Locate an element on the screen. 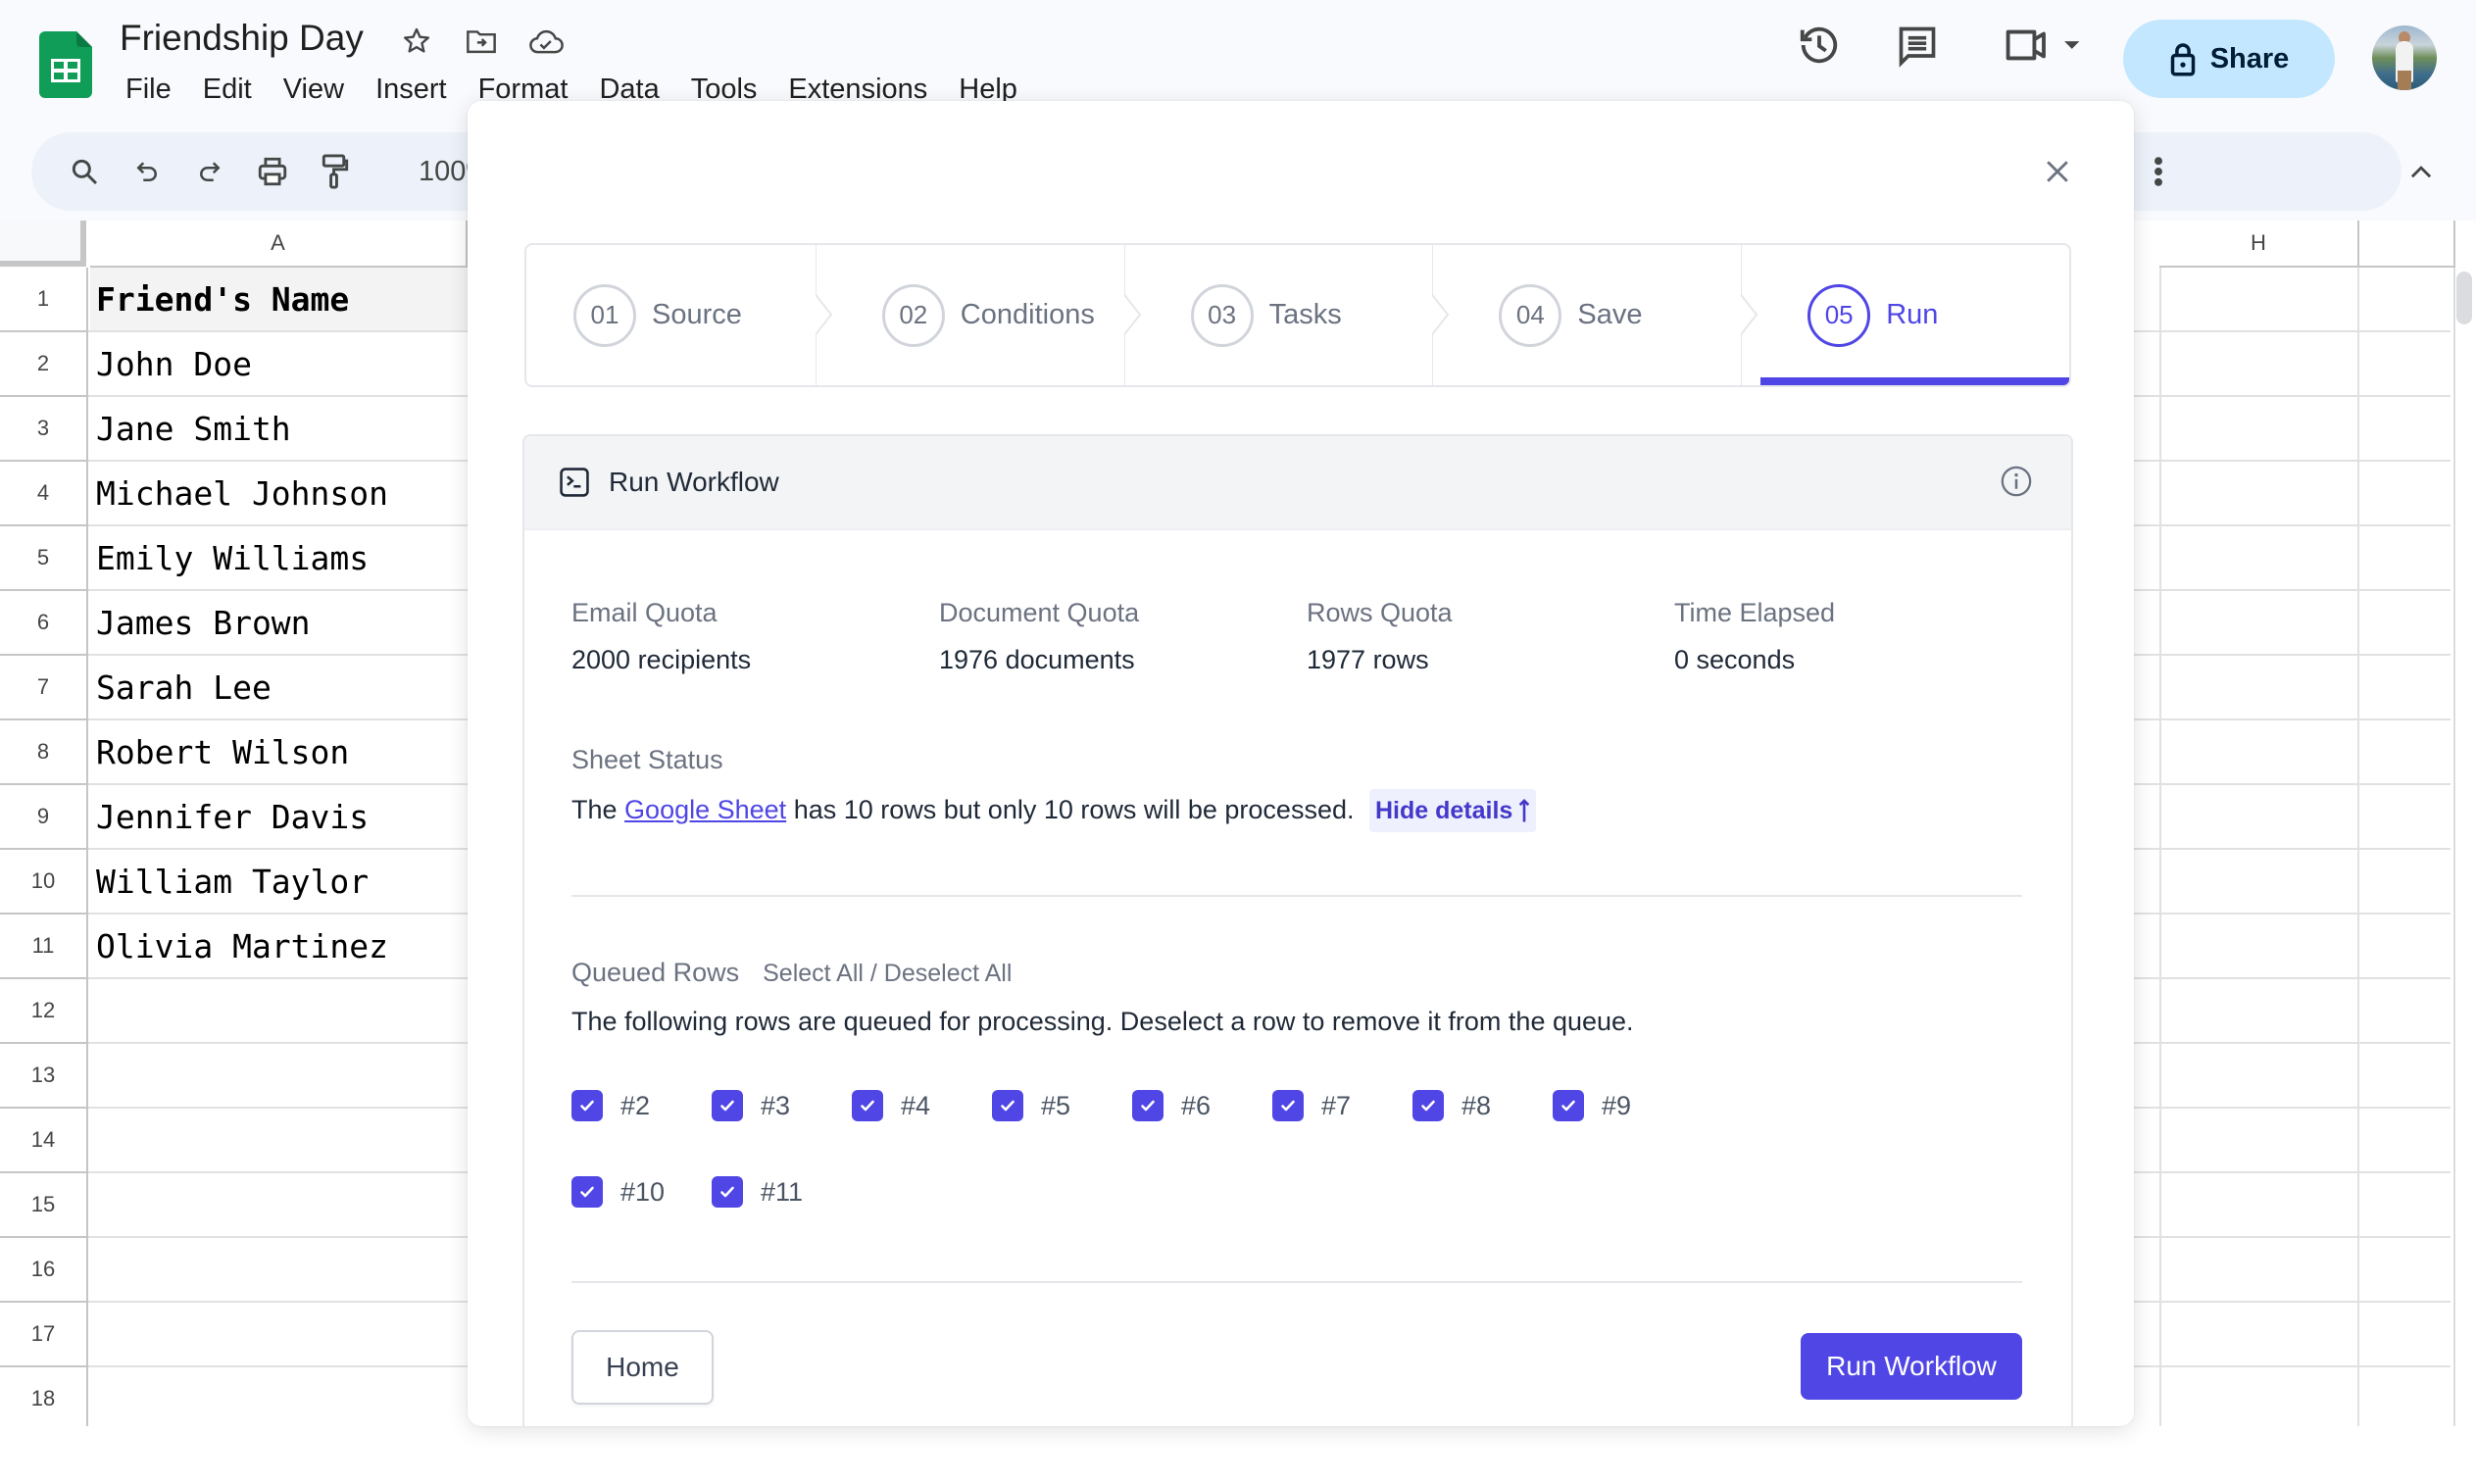  queued-row-checkbox: #5 is located at coordinates (1062, 1105).